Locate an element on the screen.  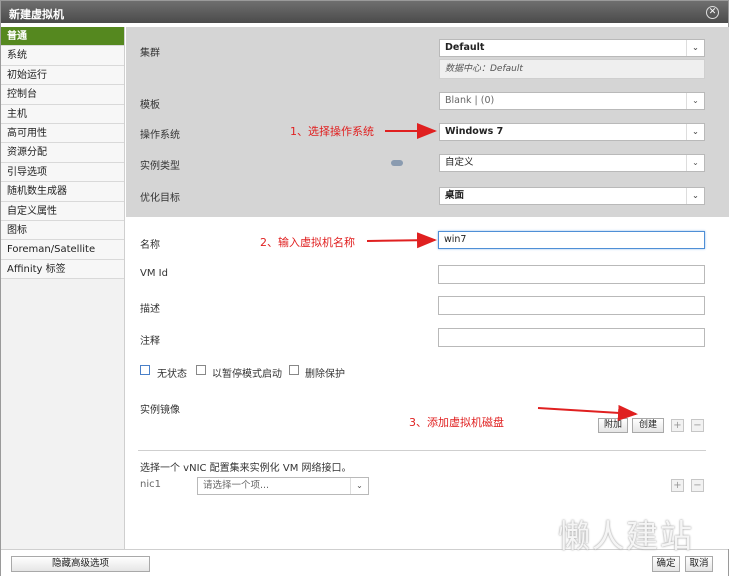
arrow-to-create-button is located at coordinates (587, 412).